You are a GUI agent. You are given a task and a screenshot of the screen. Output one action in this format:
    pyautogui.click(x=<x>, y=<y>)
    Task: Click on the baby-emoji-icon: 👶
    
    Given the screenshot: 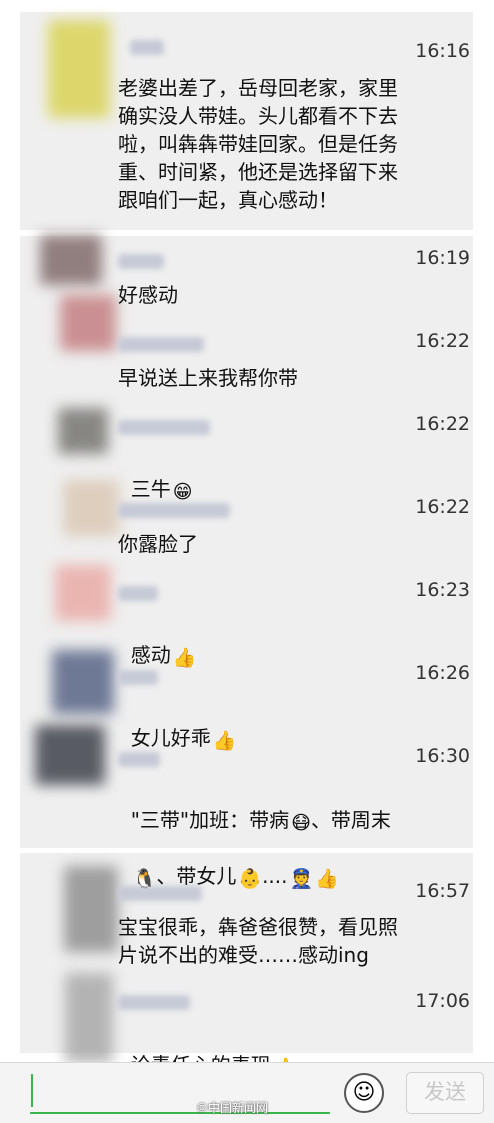 What is the action you would take?
    pyautogui.click(x=250, y=879)
    